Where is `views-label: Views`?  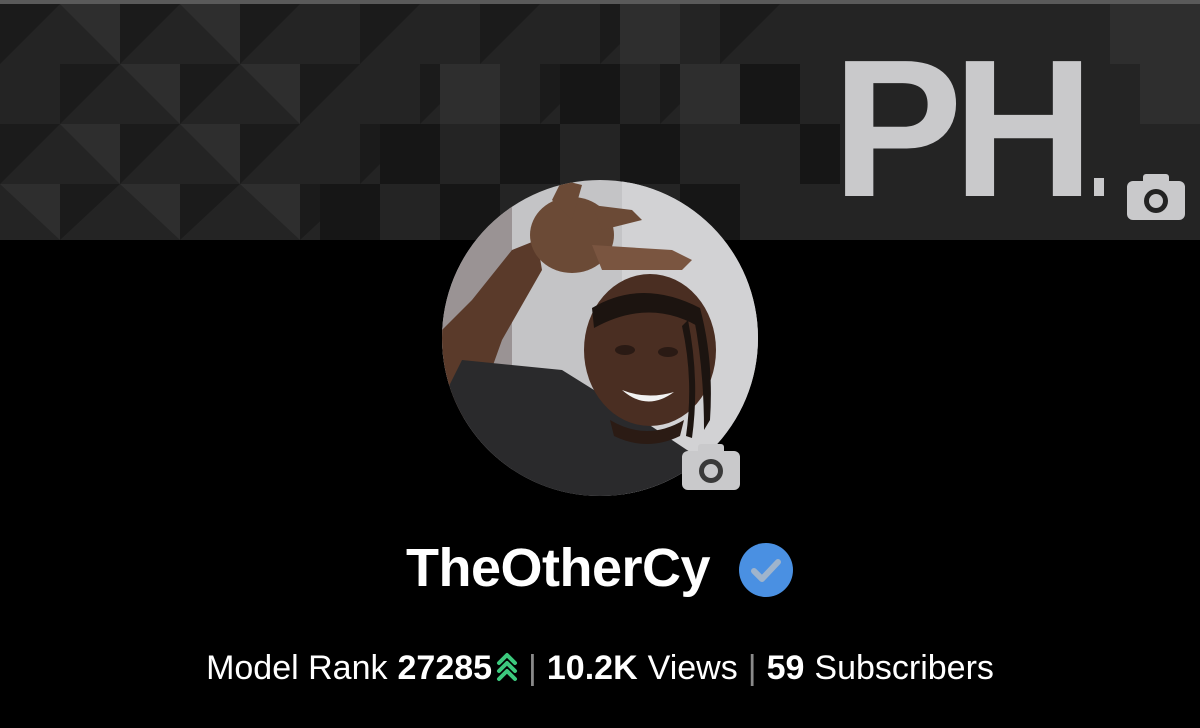
views-label: Views is located at coordinates (692, 667).